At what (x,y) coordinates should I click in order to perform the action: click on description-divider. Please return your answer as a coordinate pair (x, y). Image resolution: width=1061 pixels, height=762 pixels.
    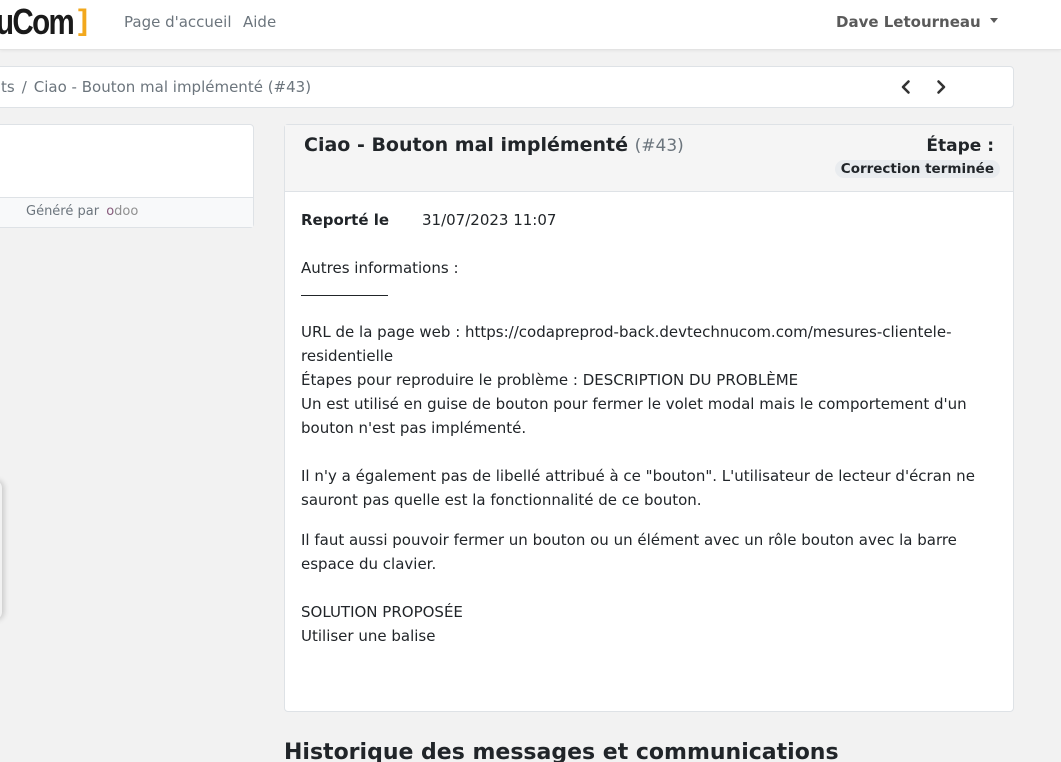
    Looking at the image, I should click on (344, 288).